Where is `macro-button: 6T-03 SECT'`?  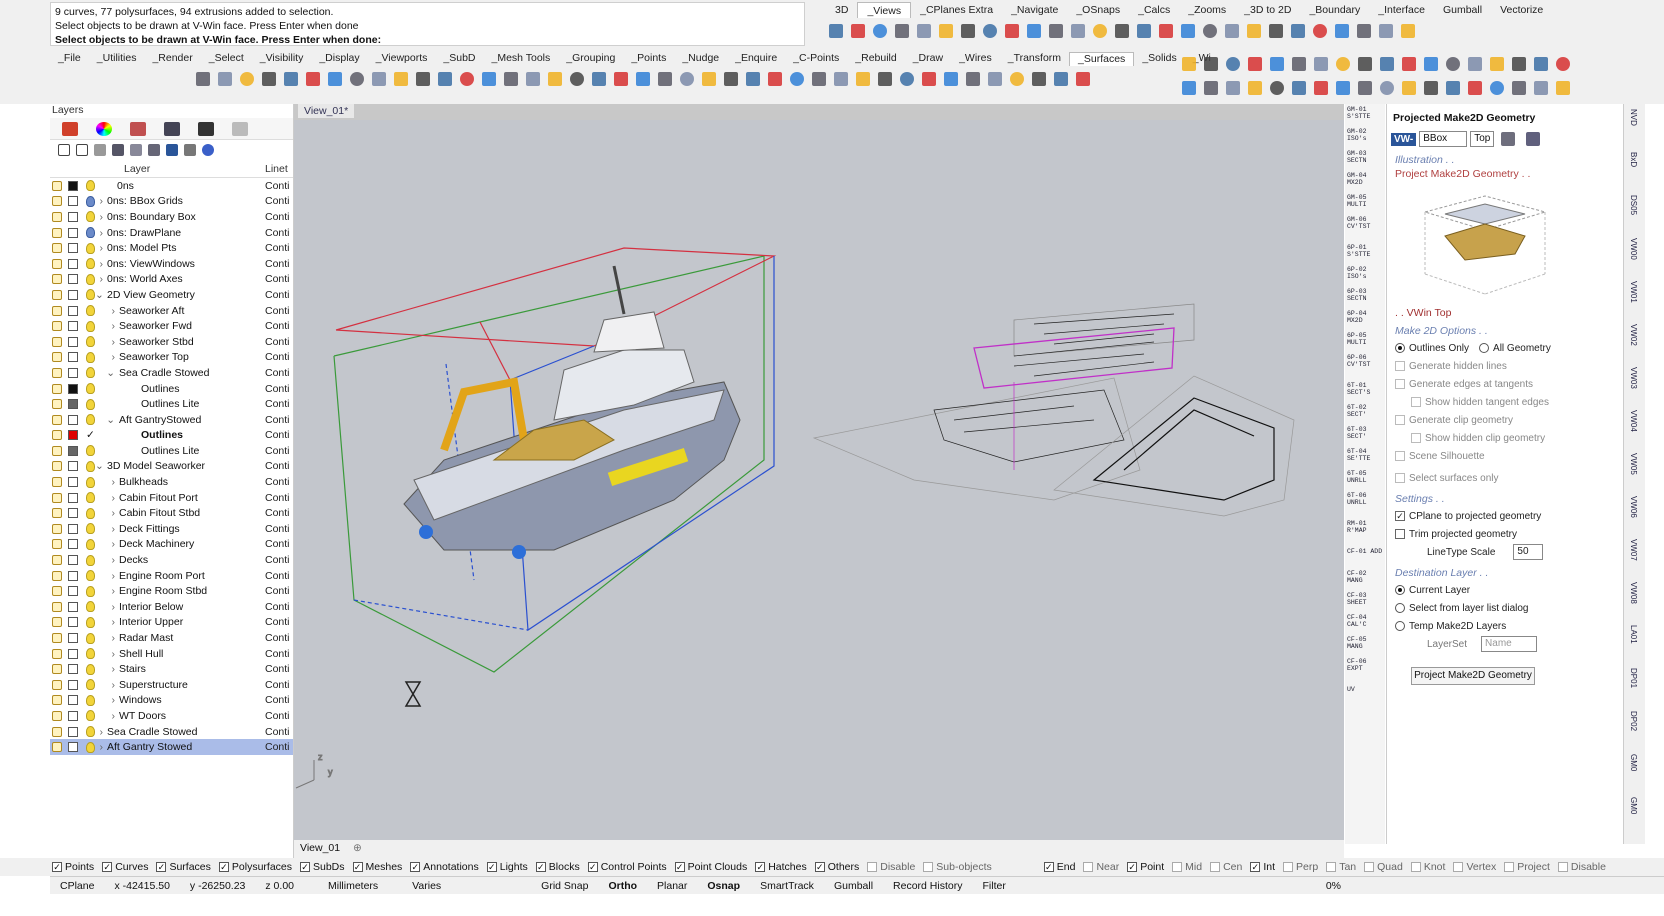 macro-button: 6T-03 SECT' is located at coordinates (1365, 436).